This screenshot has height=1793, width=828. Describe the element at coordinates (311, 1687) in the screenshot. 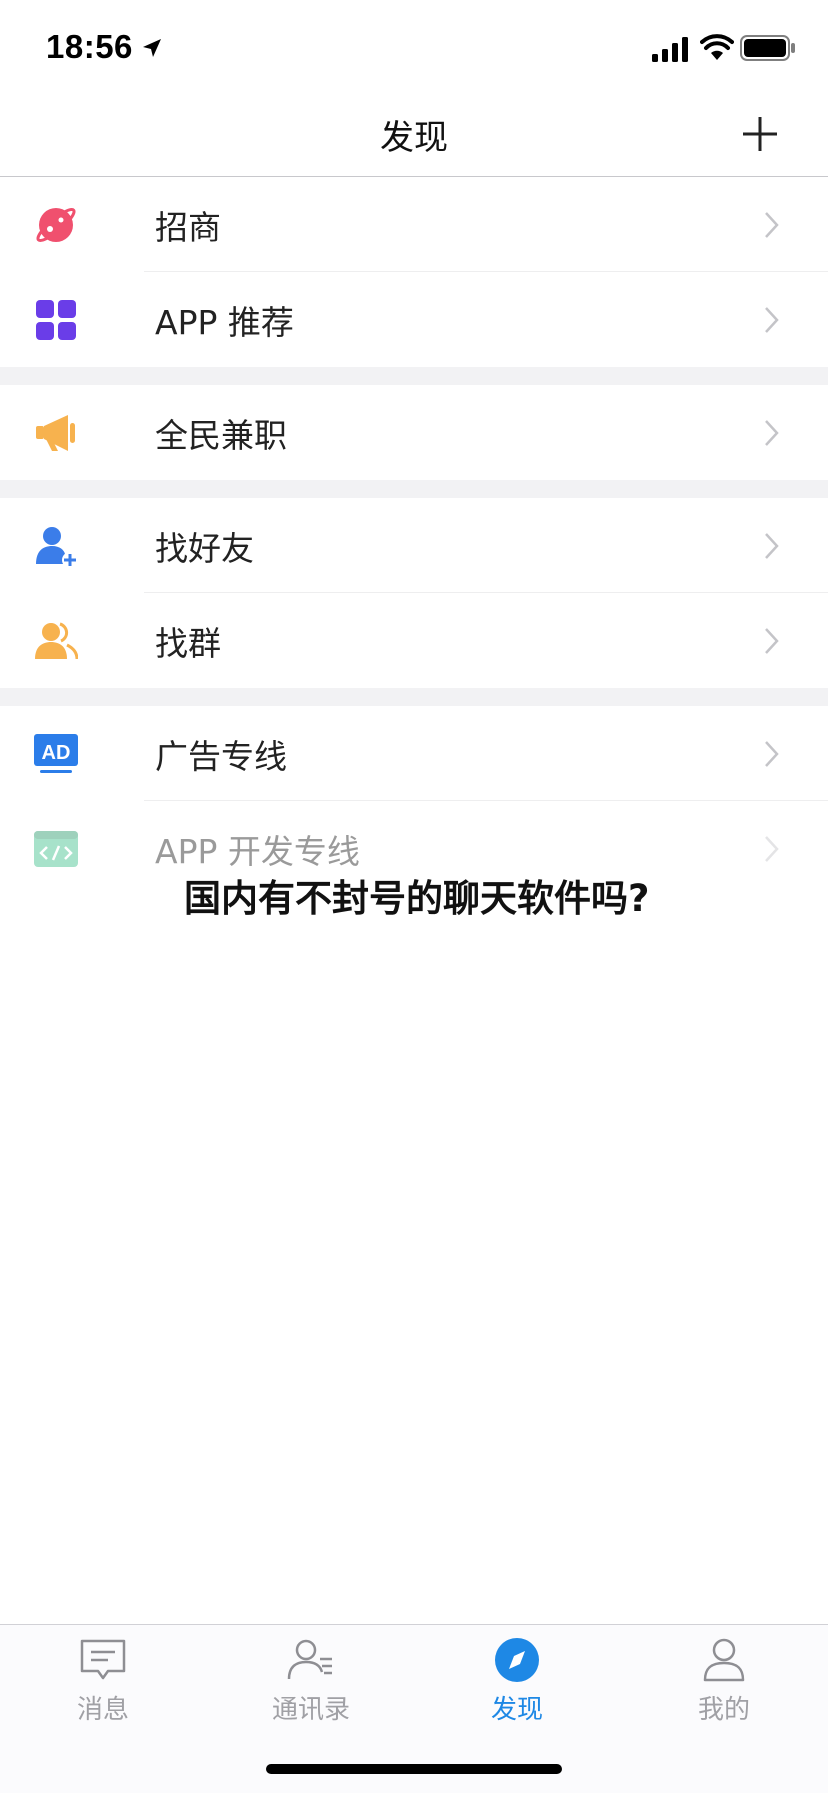

I see `tab-contacts: 通讯录` at that location.